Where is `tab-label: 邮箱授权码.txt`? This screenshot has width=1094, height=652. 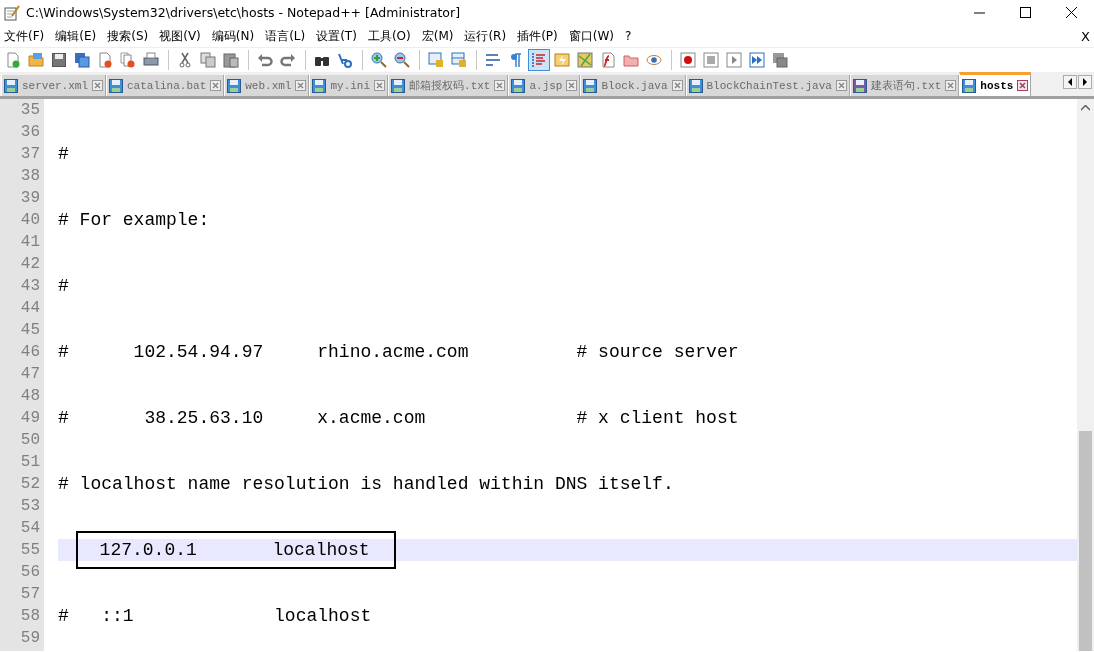
tab-label: 邮箱授权码.txt is located at coordinates (450, 86).